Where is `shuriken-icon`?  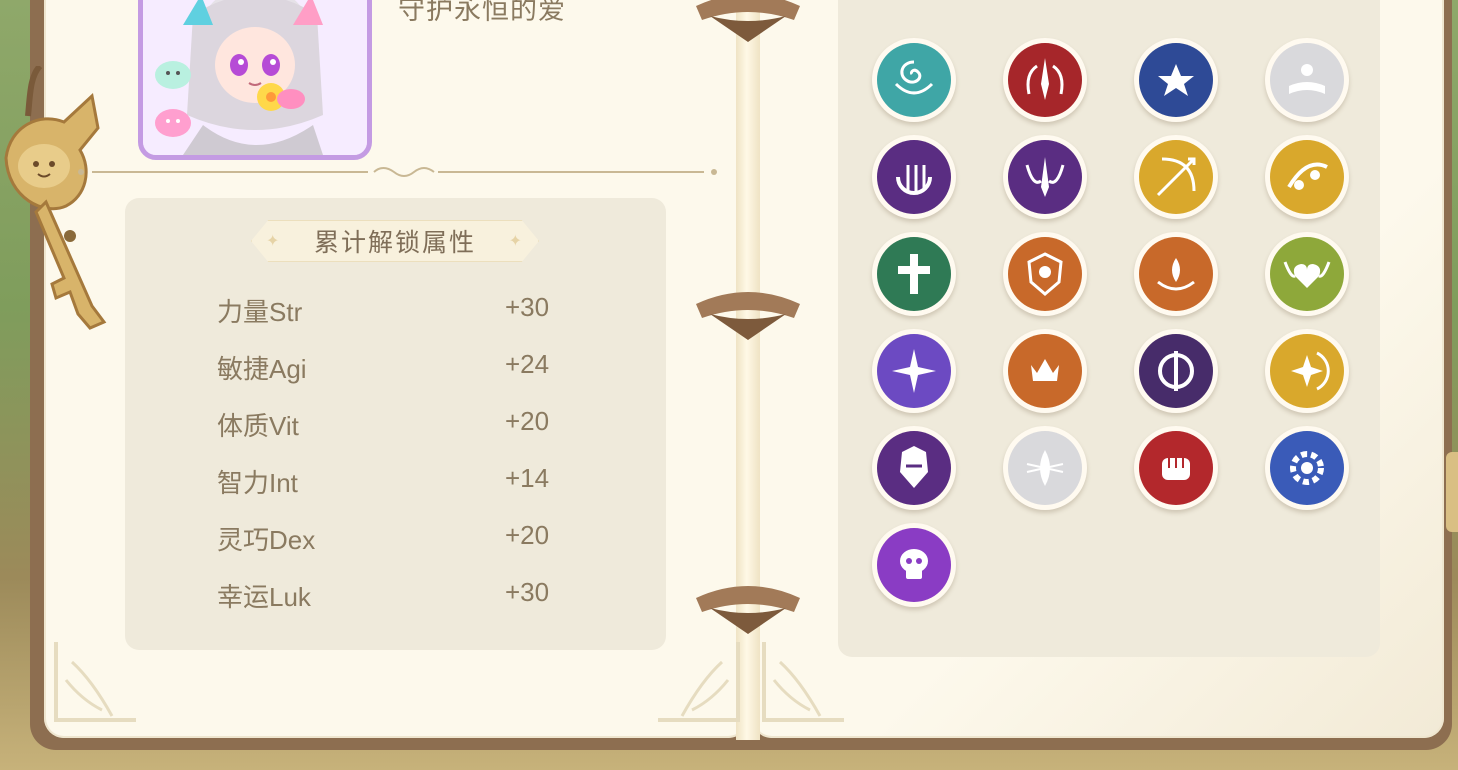
shuriken-icon is located at coordinates (914, 371).